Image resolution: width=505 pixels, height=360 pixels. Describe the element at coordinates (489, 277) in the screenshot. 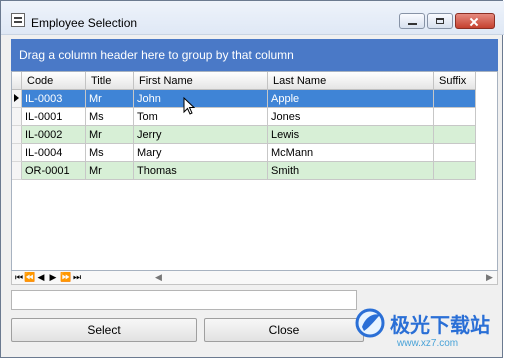

I see `scroll-right-arrow-icon: ▶` at that location.